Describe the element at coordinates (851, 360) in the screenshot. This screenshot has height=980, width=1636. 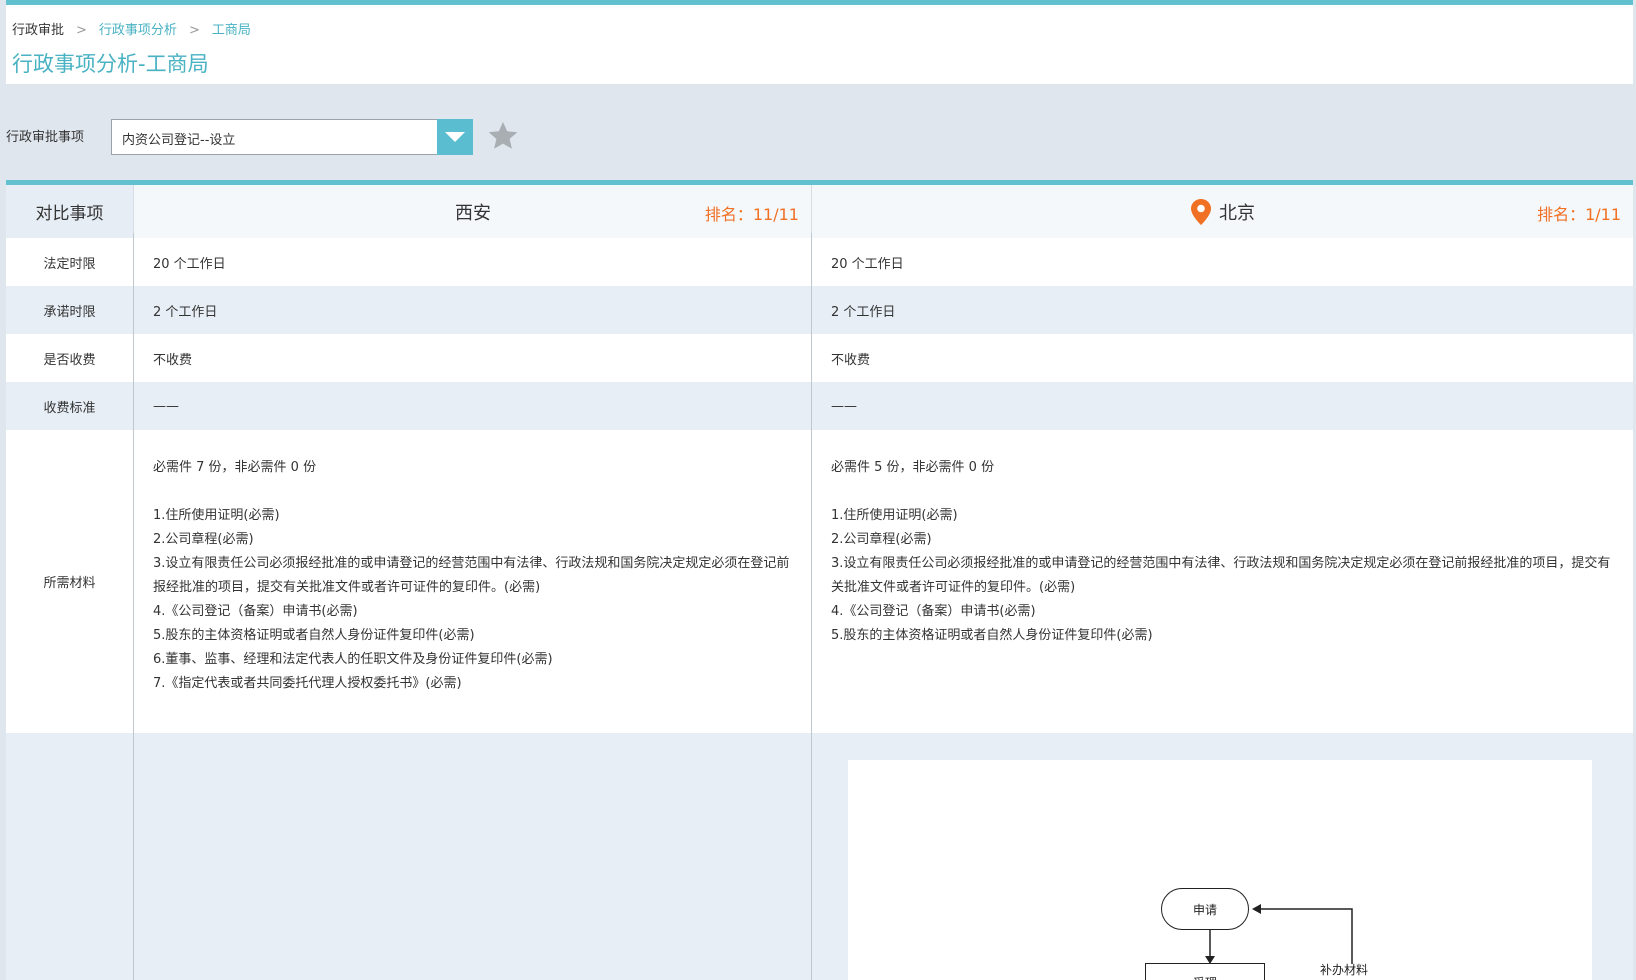
I see `cell-beijing: 不收费` at that location.